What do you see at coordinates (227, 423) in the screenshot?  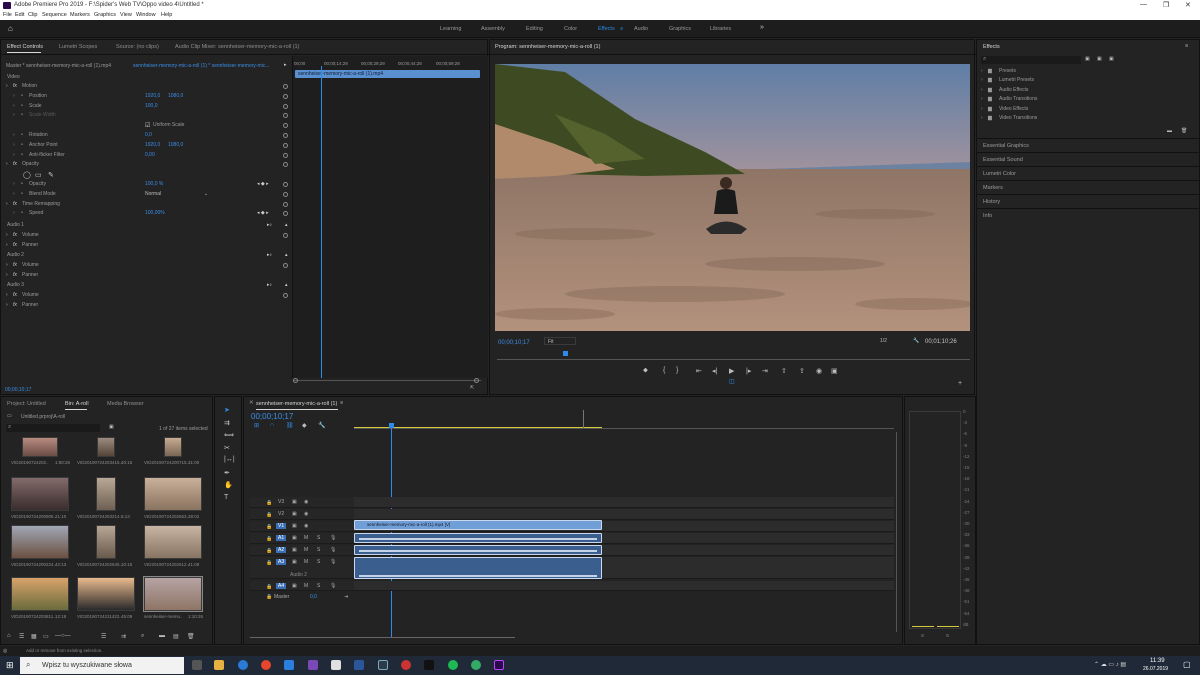 I see `track-select-icon: ⇉` at bounding box center [227, 423].